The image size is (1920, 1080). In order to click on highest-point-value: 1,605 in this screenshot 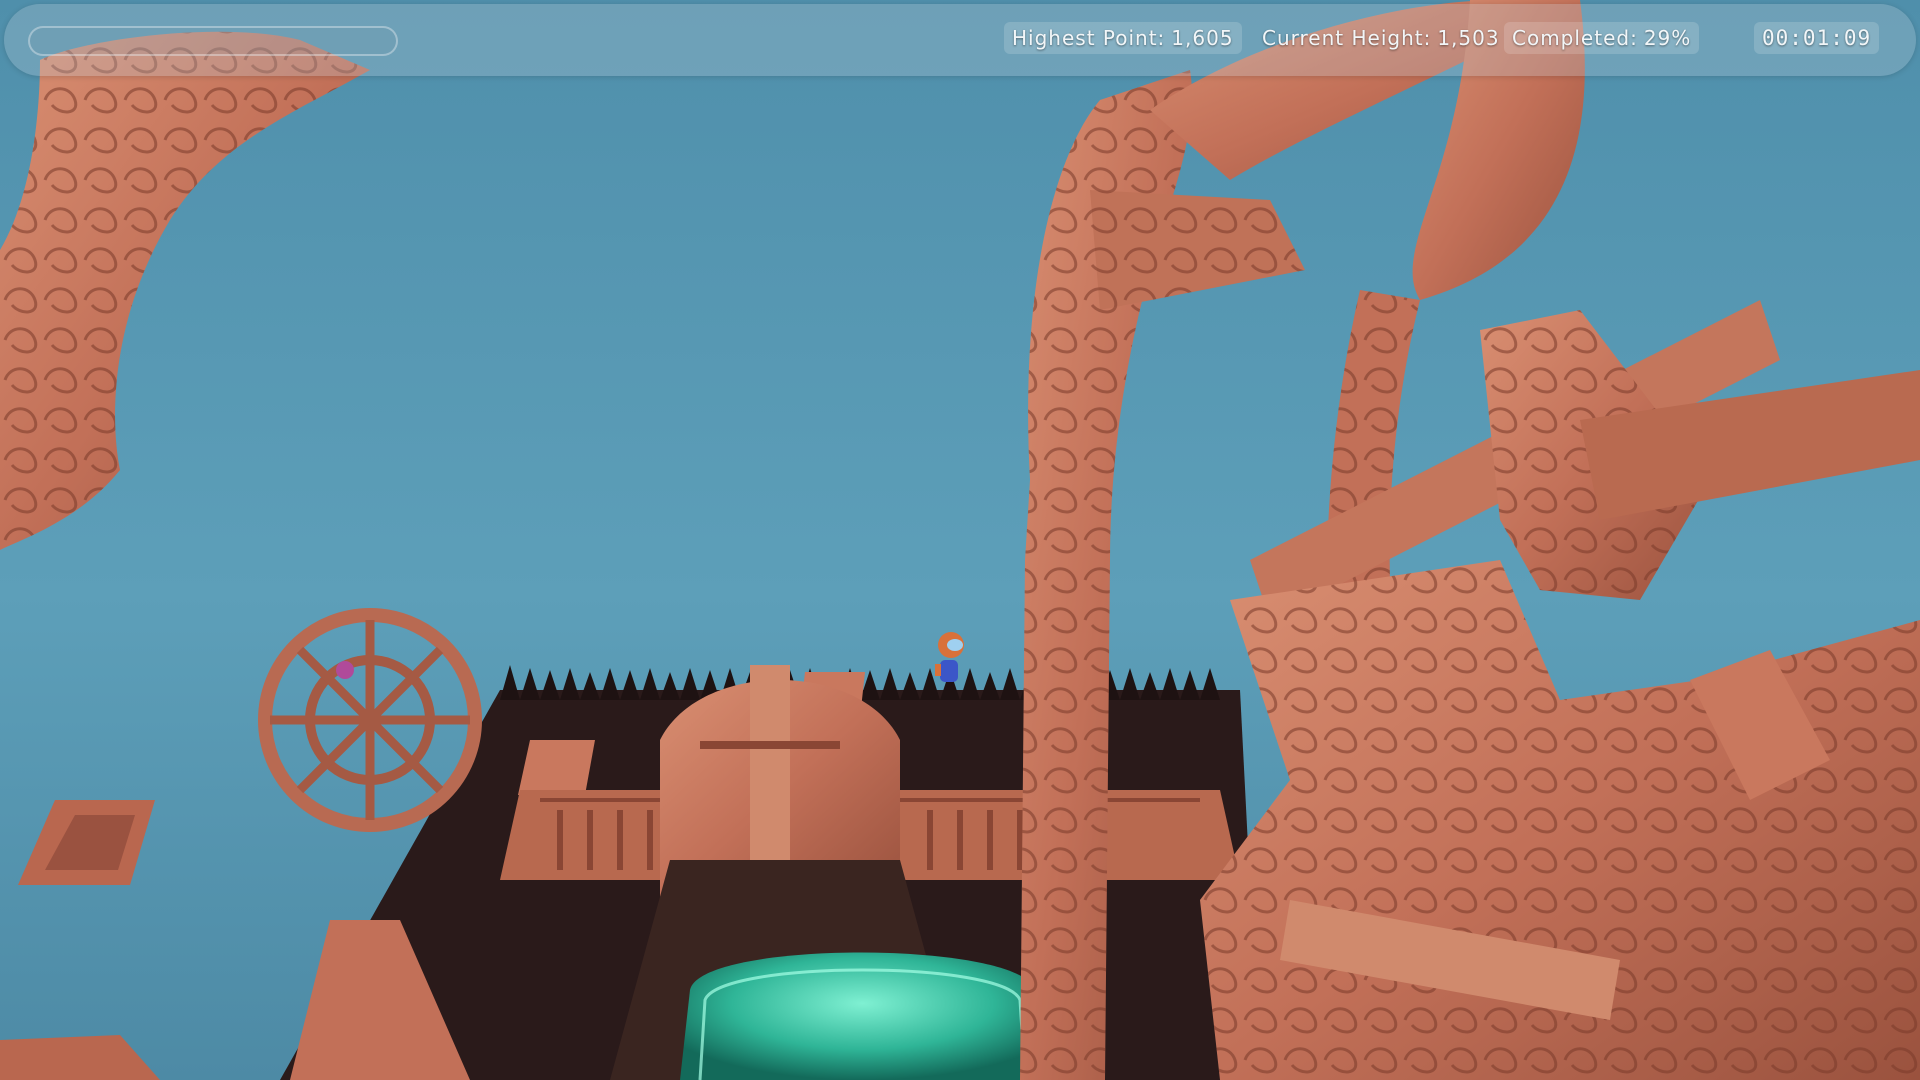, I will do `click(1202, 38)`.